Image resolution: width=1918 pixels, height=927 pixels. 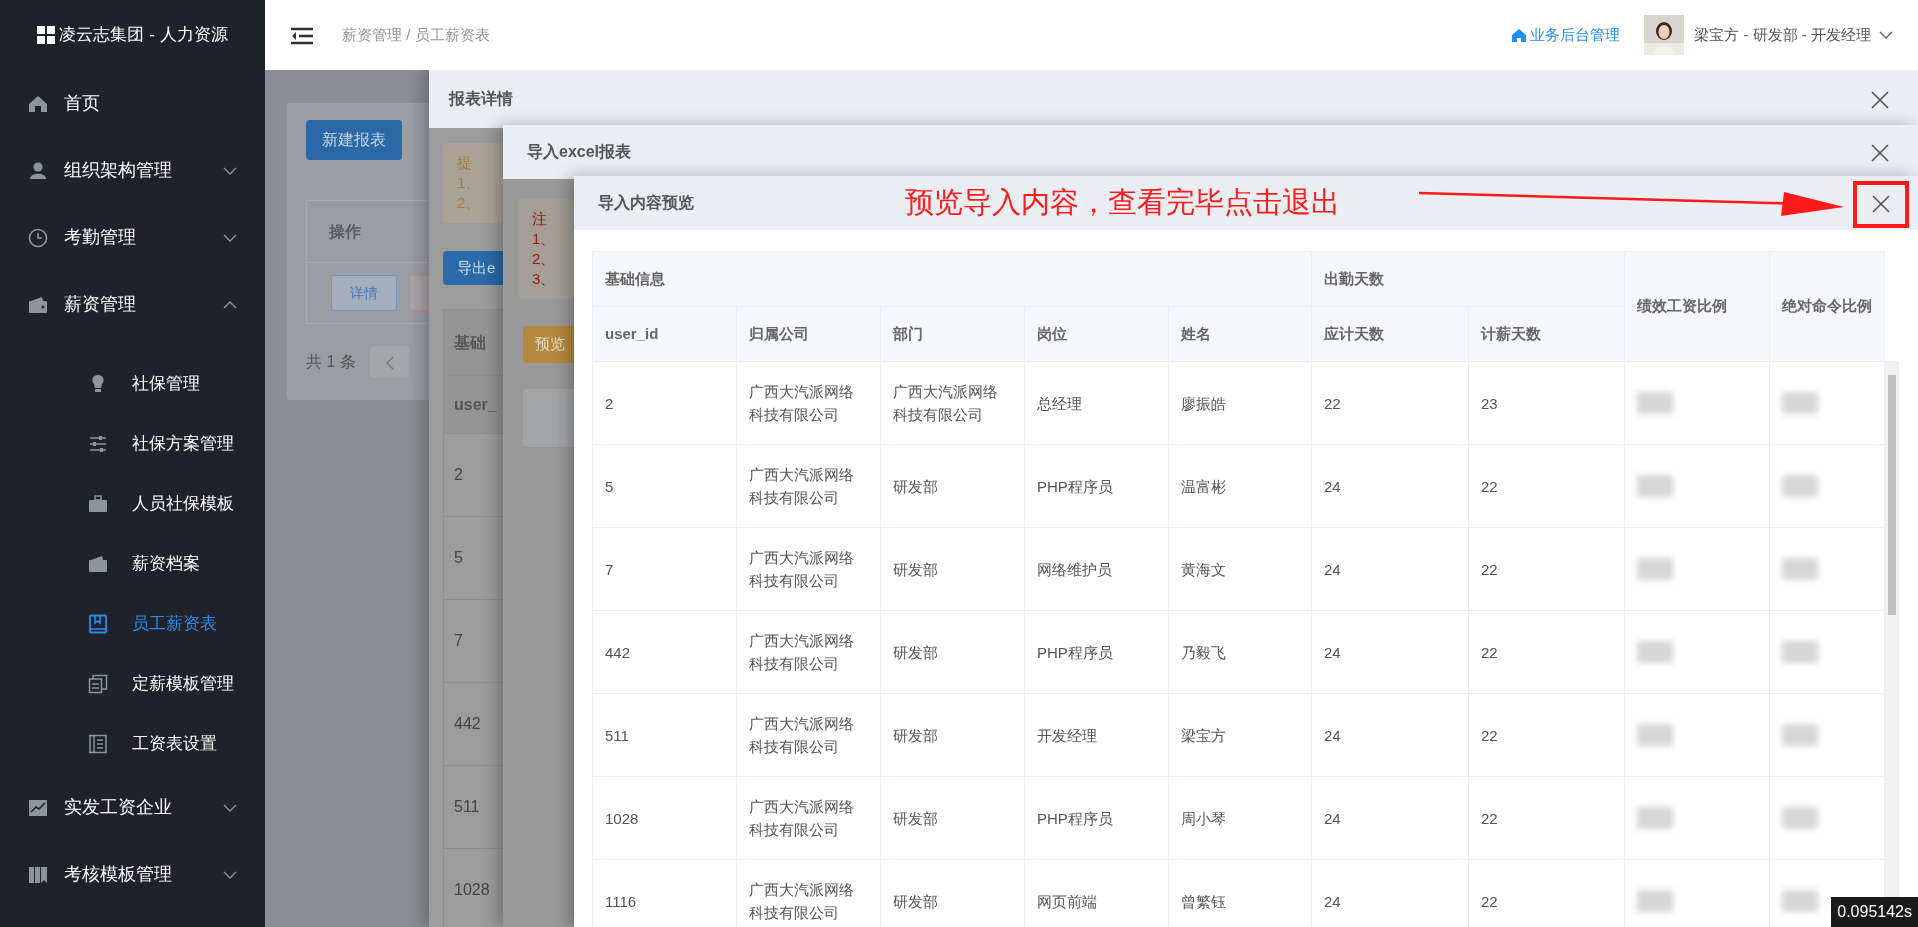 I want to click on scrollbar-thumb, so click(x=1892, y=495).